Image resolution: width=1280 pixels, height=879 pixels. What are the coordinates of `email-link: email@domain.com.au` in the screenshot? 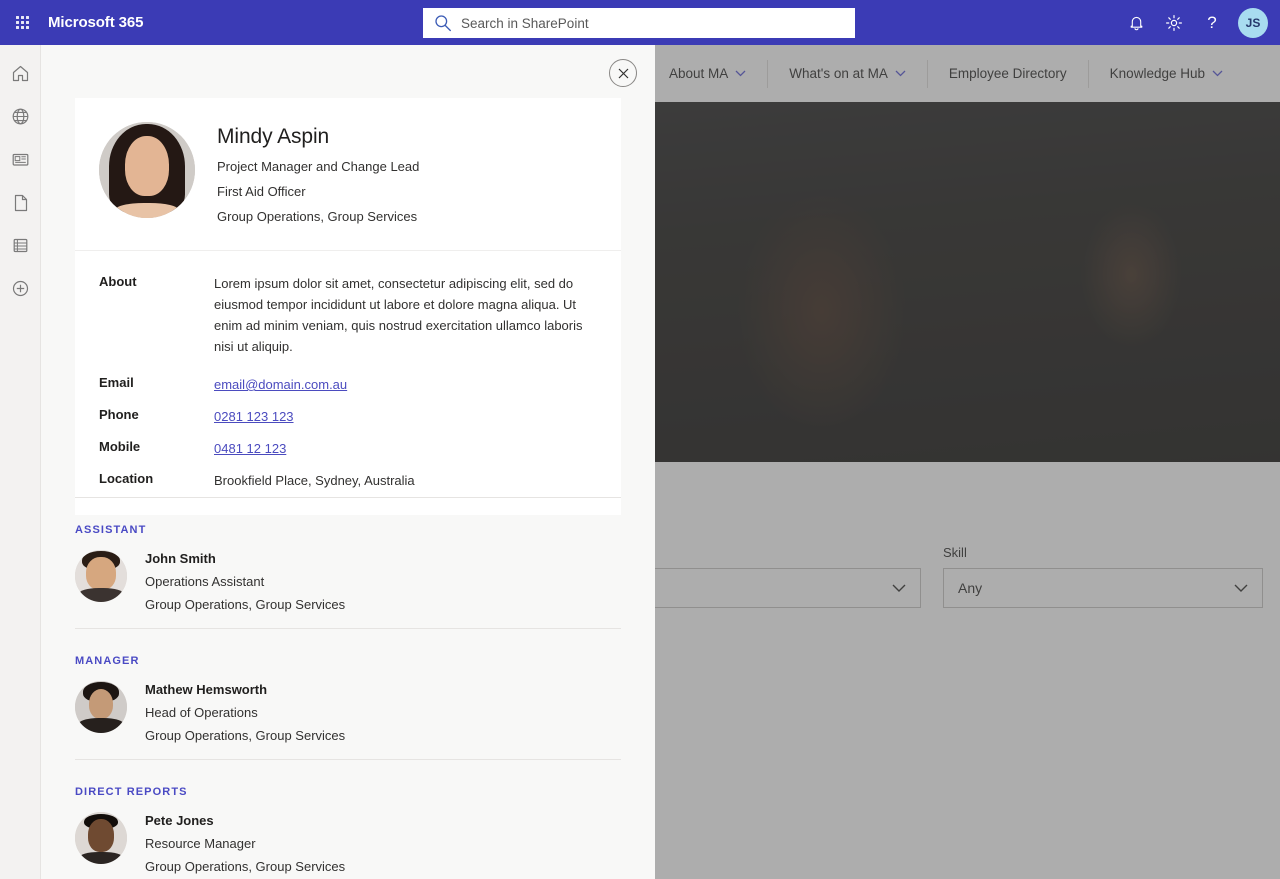 It's located at (280, 384).